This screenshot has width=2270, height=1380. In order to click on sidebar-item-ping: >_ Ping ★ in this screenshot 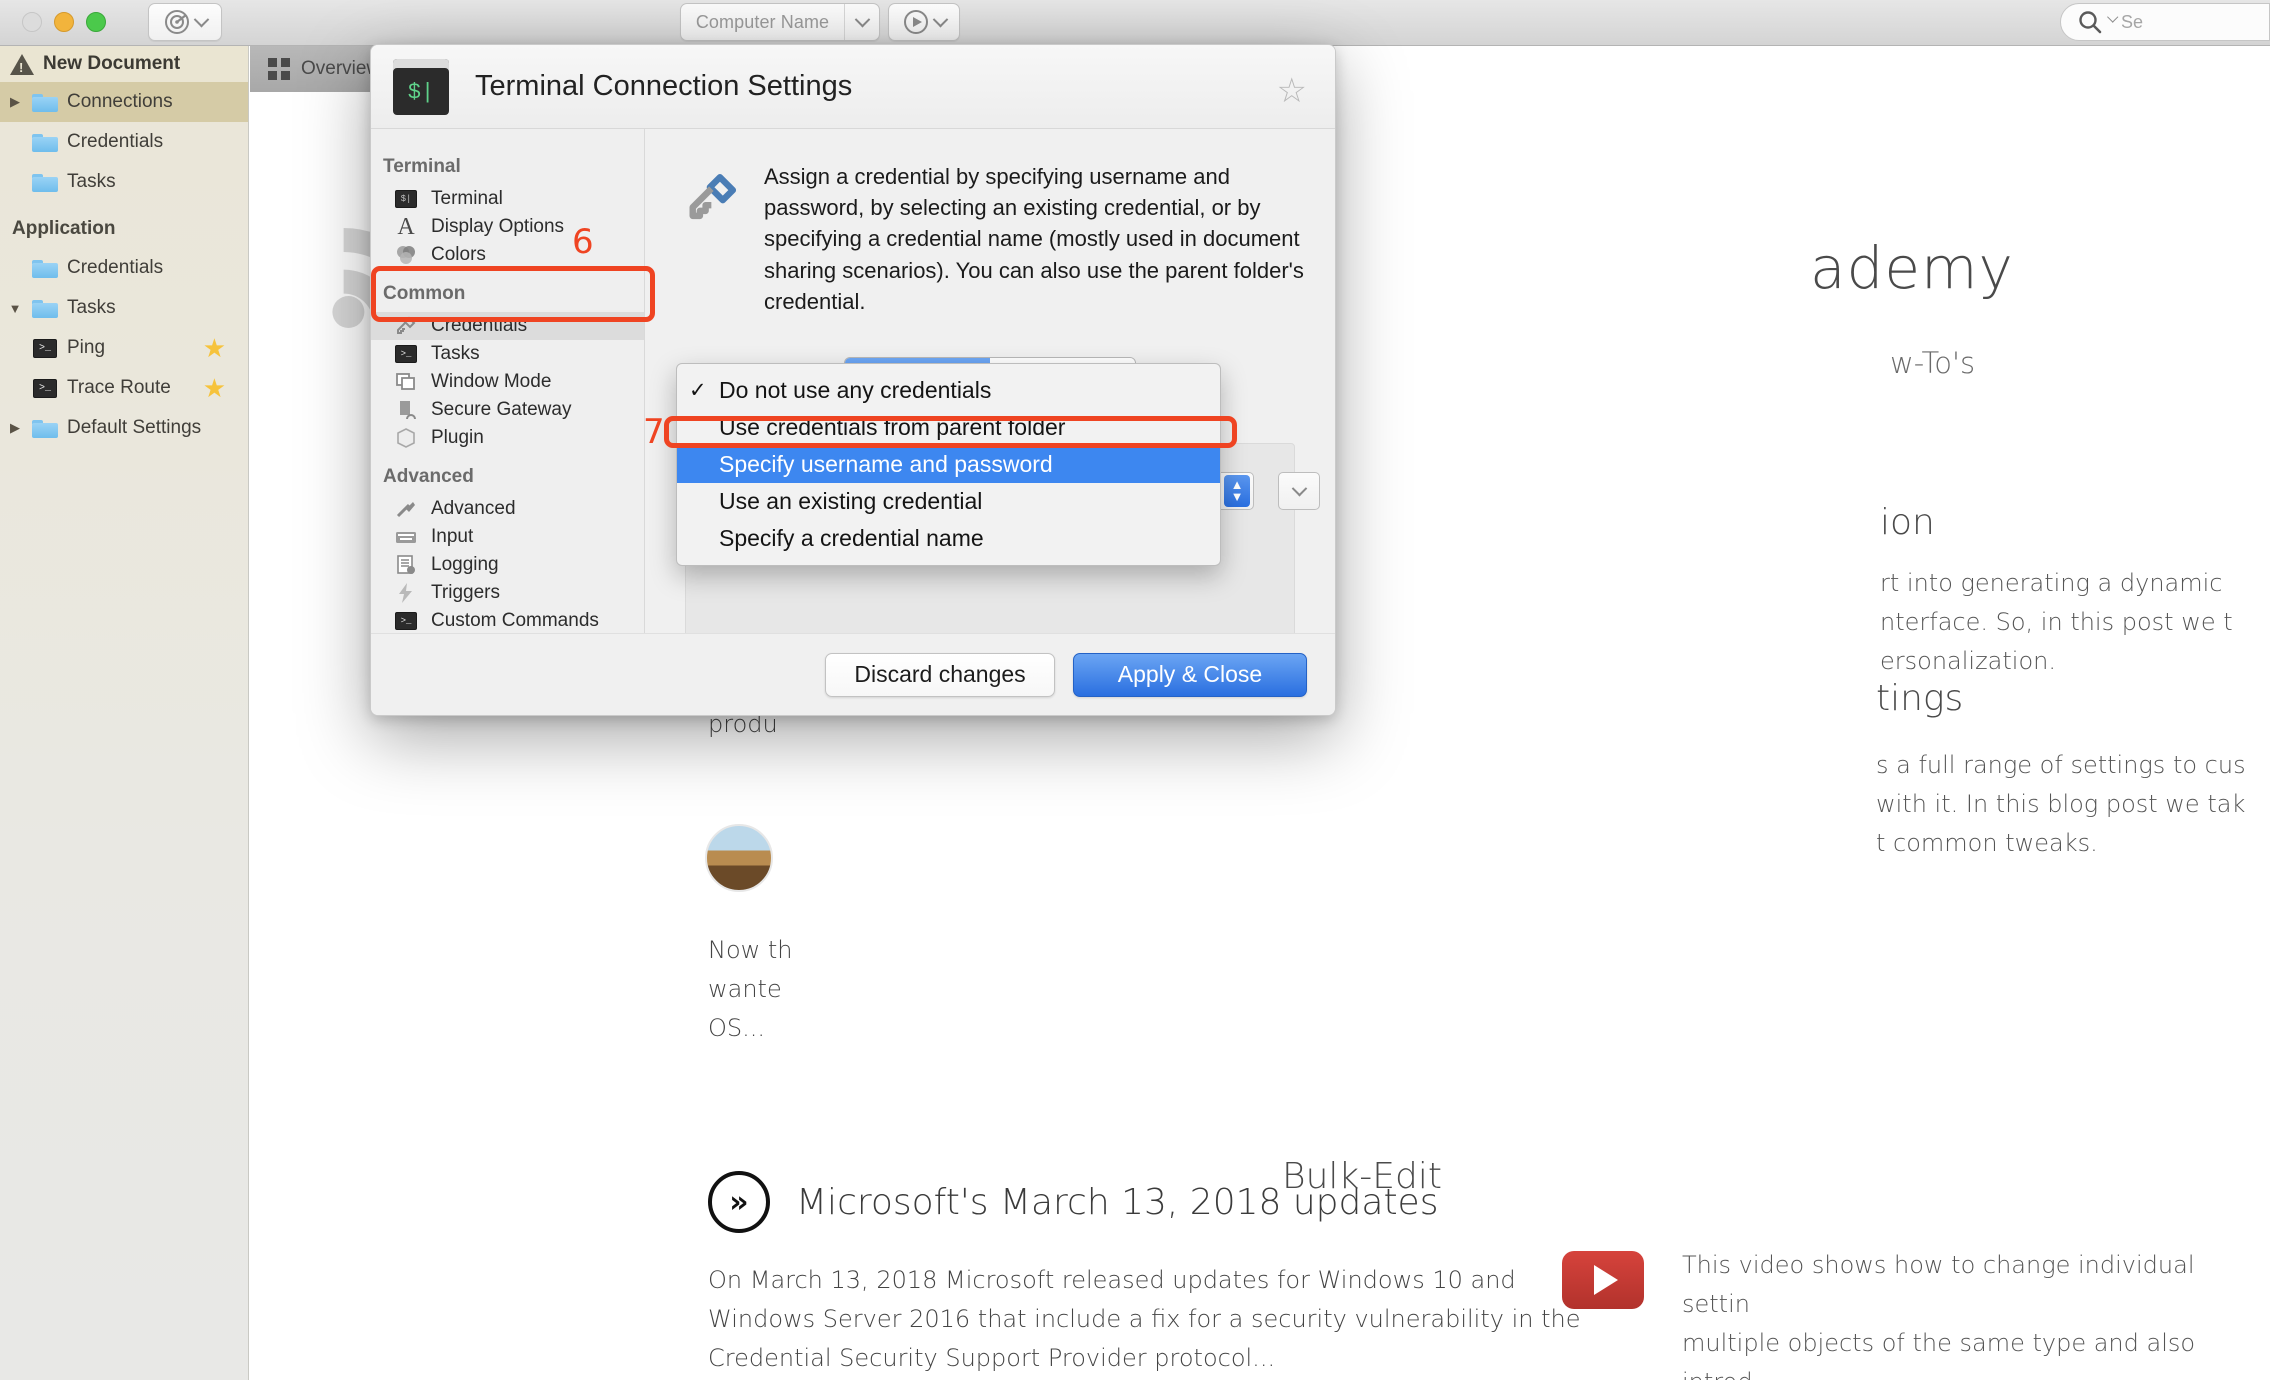, I will do `click(124, 348)`.